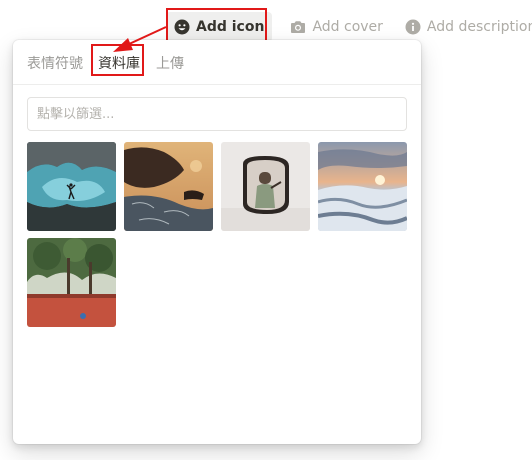 The image size is (532, 460). Describe the element at coordinates (119, 63) in the screenshot. I see `tab-library: 資料庫` at that location.